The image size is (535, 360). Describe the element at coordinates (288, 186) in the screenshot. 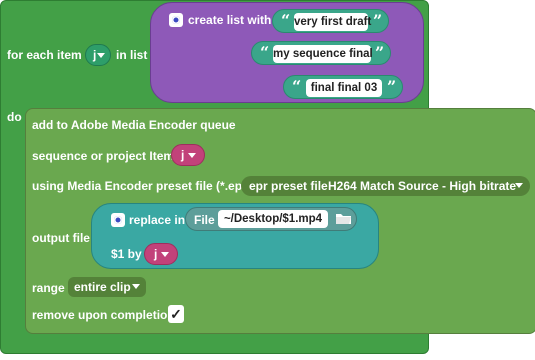

I see `preset-prefix: epr preset file` at that location.